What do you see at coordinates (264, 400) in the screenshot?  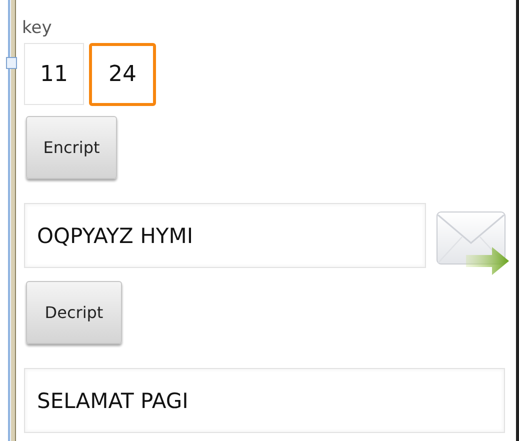 I see `plain-field: SELAMAT PAGI` at bounding box center [264, 400].